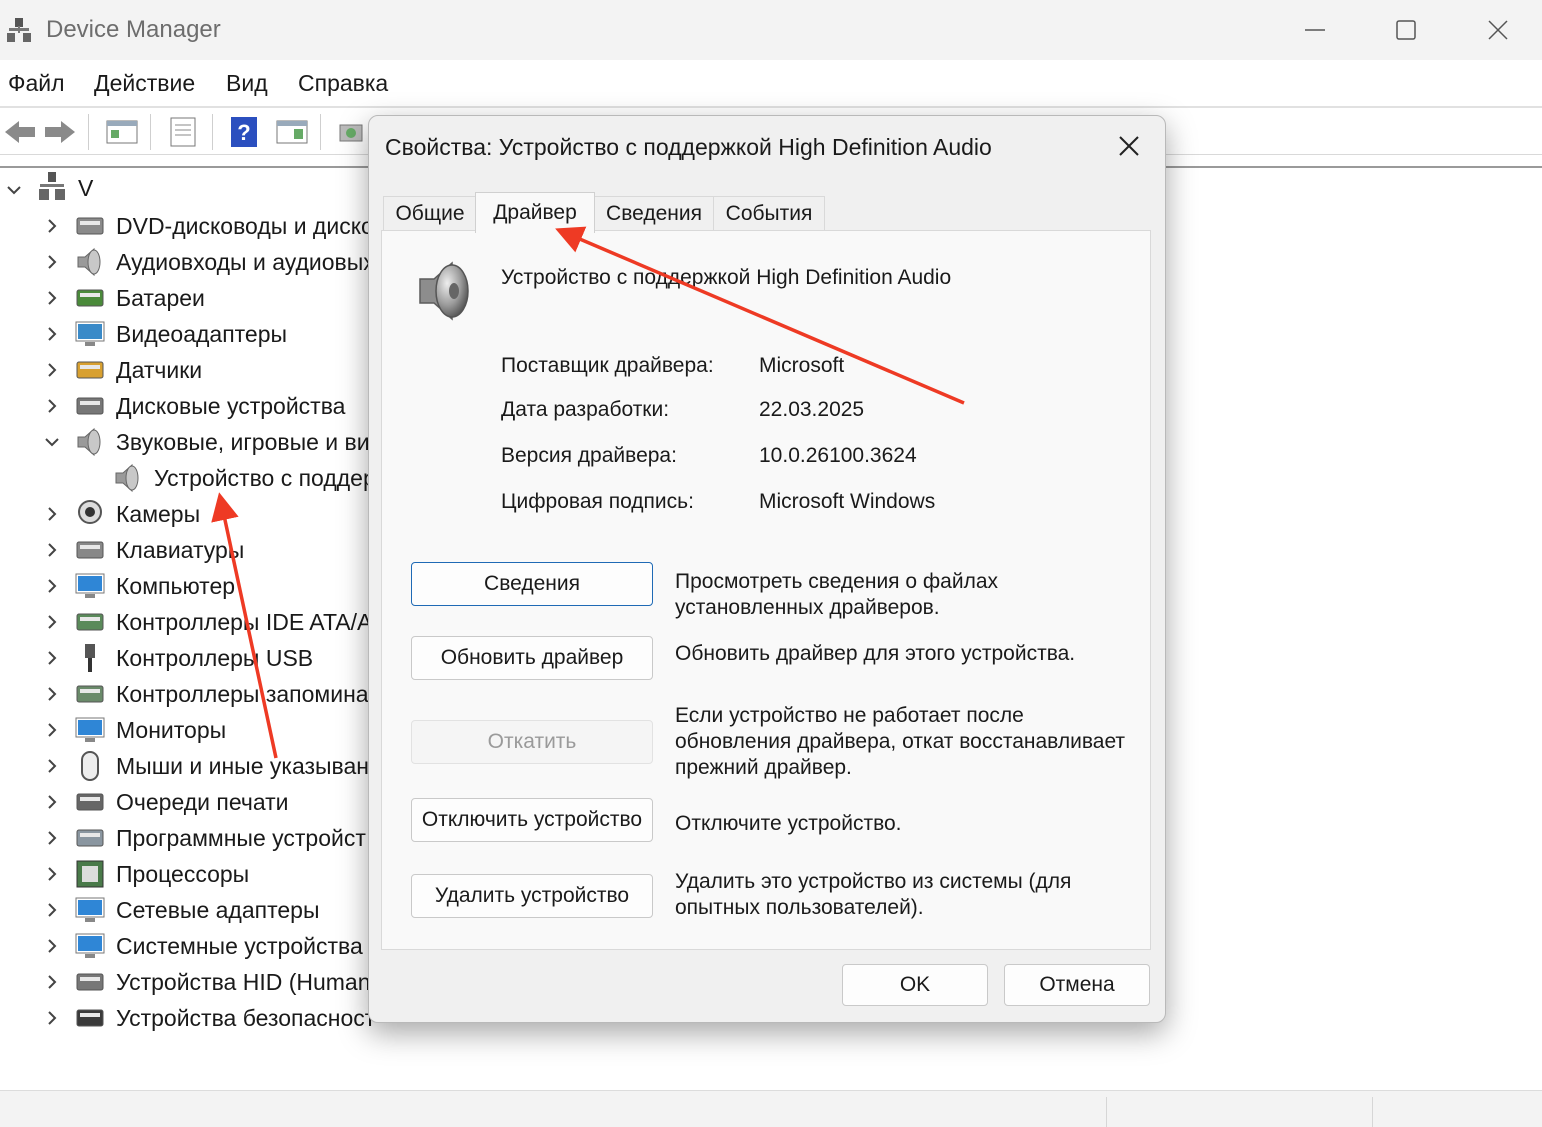  I want to click on tree-category-item: Компьютер, so click(175, 586).